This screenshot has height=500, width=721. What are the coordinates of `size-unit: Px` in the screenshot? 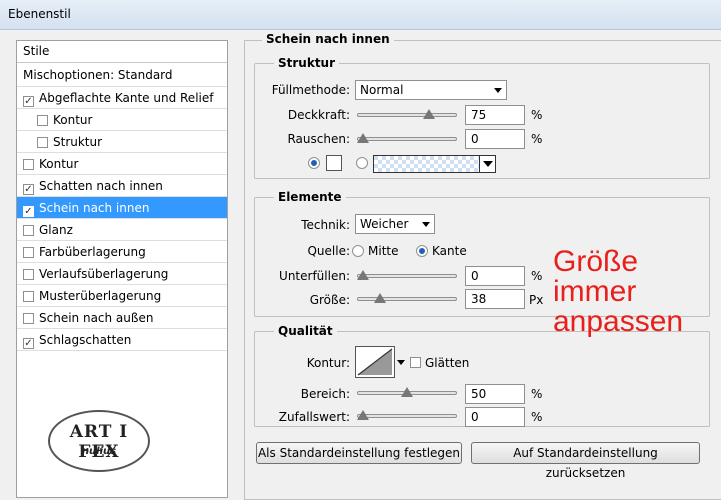 It's located at (536, 300).